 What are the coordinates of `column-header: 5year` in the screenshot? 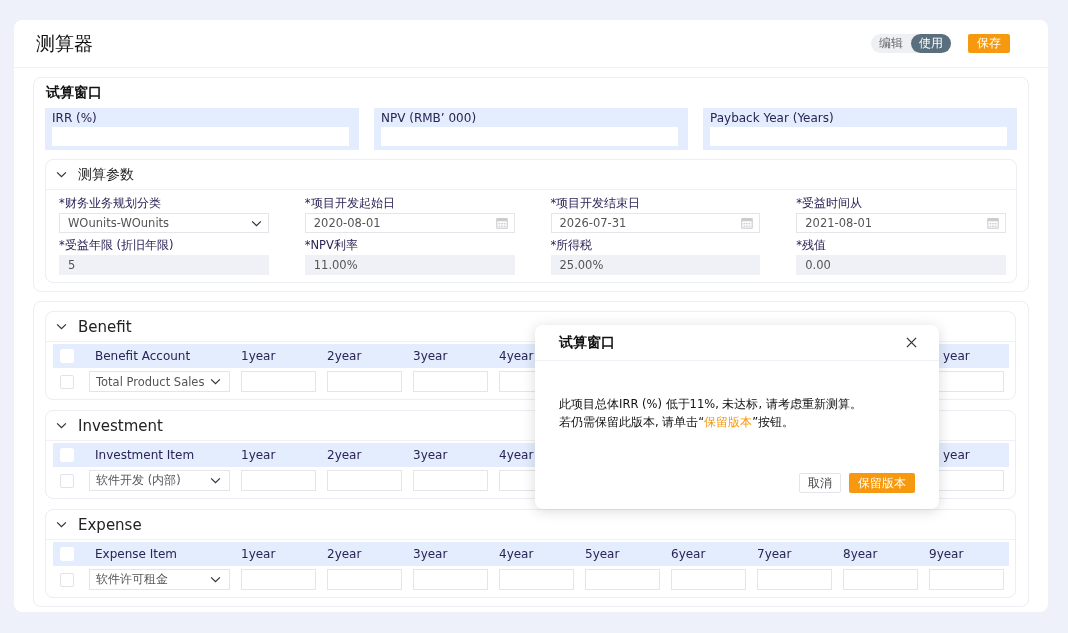 It's located at (603, 554).